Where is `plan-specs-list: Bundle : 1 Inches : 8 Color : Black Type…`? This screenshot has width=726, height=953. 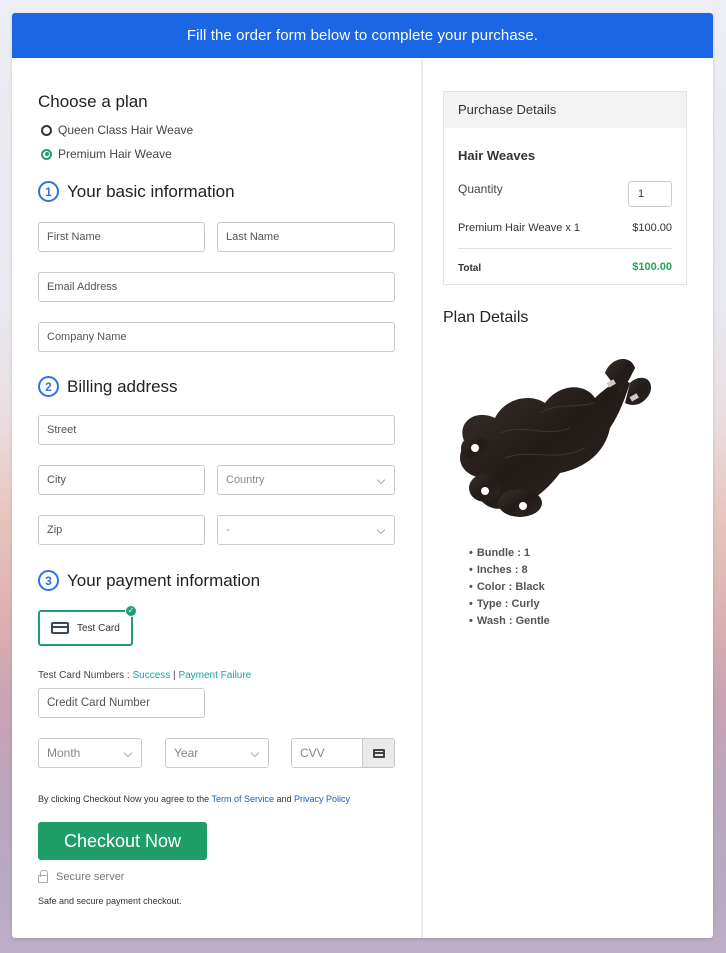
plan-specs-list: Bundle : 1 Inches : 8 Color : Black Type… is located at coordinates (509, 587).